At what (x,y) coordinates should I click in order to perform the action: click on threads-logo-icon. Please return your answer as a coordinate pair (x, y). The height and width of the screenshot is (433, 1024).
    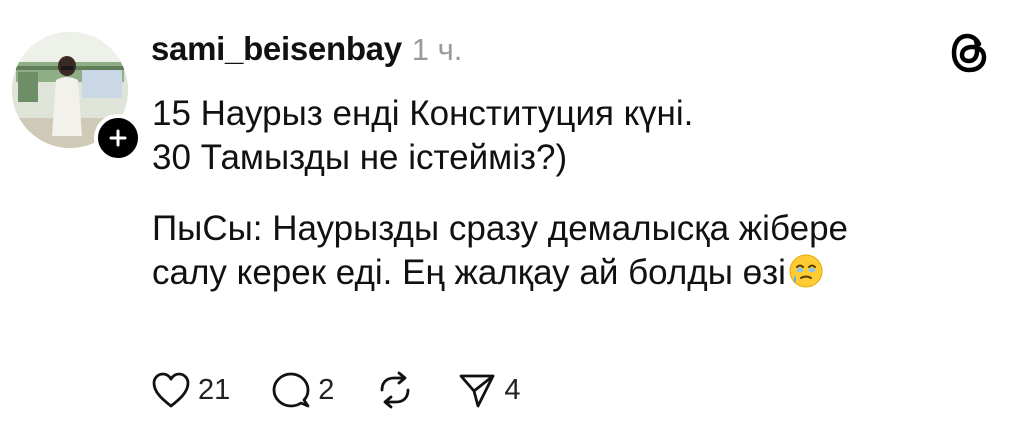
    Looking at the image, I should click on (969, 53).